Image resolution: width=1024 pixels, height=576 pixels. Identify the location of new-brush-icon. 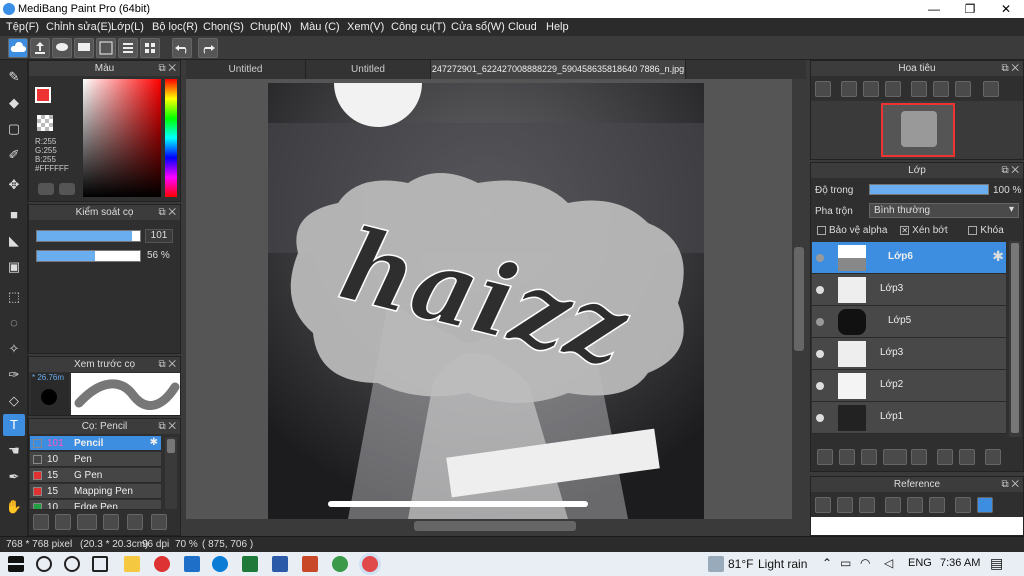
(63, 522).